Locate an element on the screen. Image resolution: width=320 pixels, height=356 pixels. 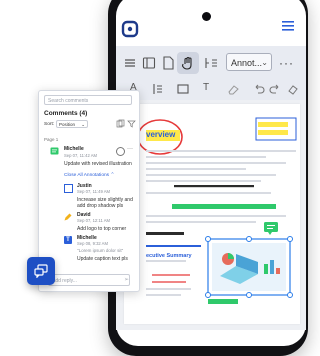
reply-text-line: Add logo to top corner is located at coordinates (102, 229).